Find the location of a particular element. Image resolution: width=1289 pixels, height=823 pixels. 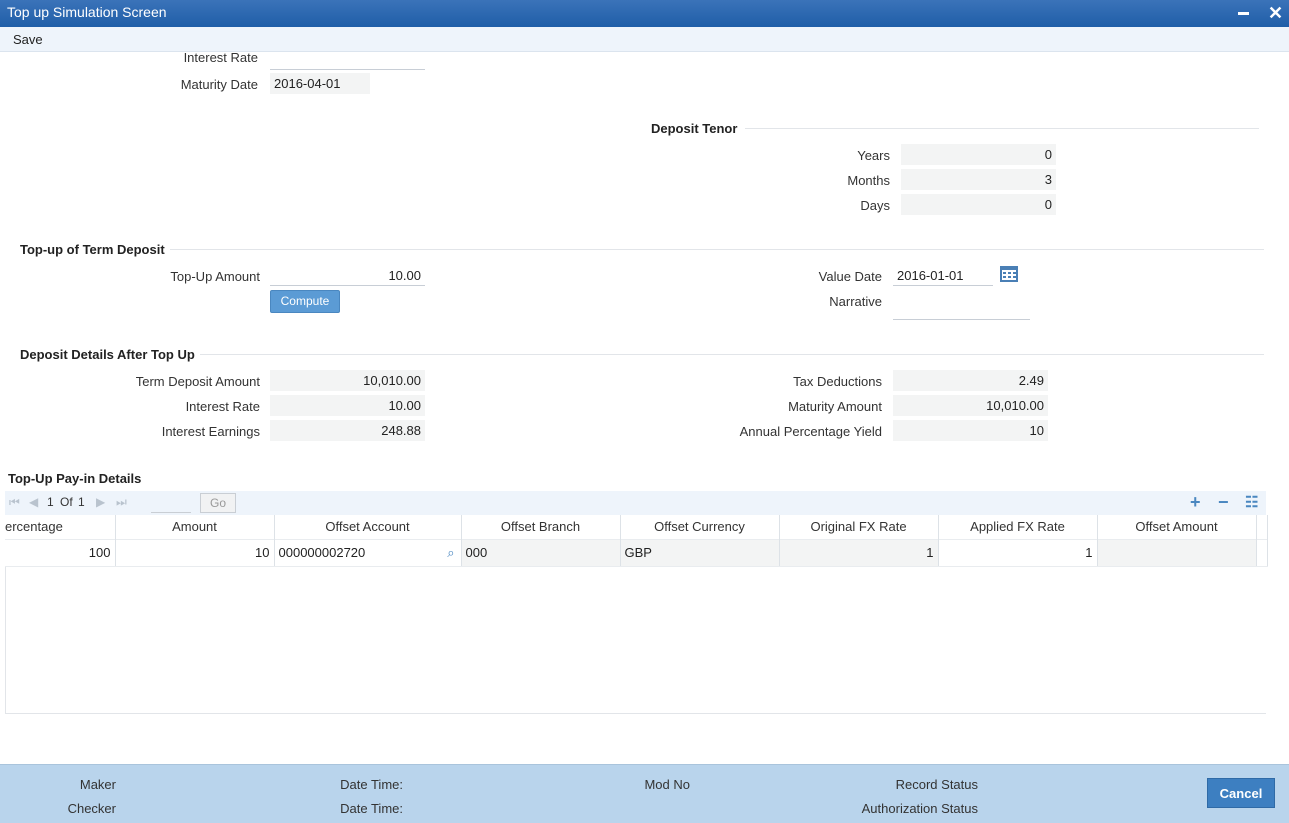

narrative-label: Narrative is located at coordinates (855, 301).